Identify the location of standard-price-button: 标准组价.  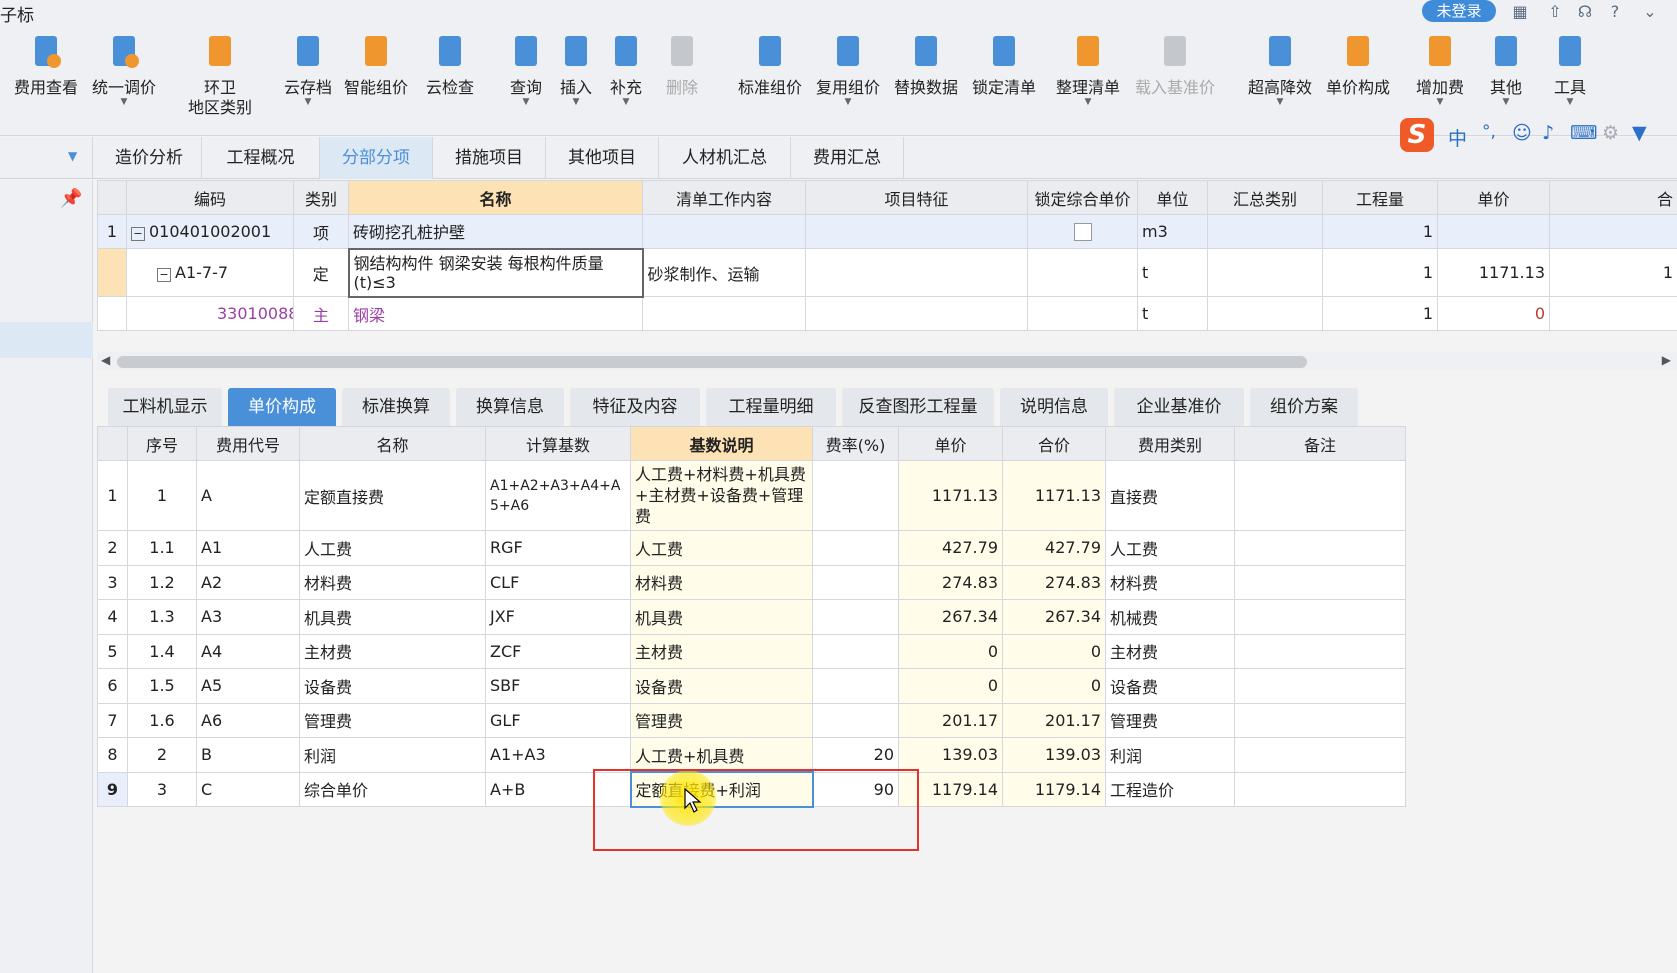
(770, 66).